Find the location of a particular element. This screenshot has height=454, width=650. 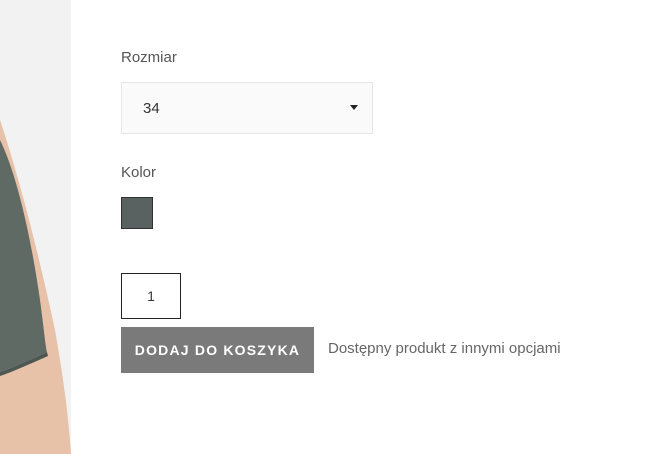

product-image is located at coordinates (35, 227).